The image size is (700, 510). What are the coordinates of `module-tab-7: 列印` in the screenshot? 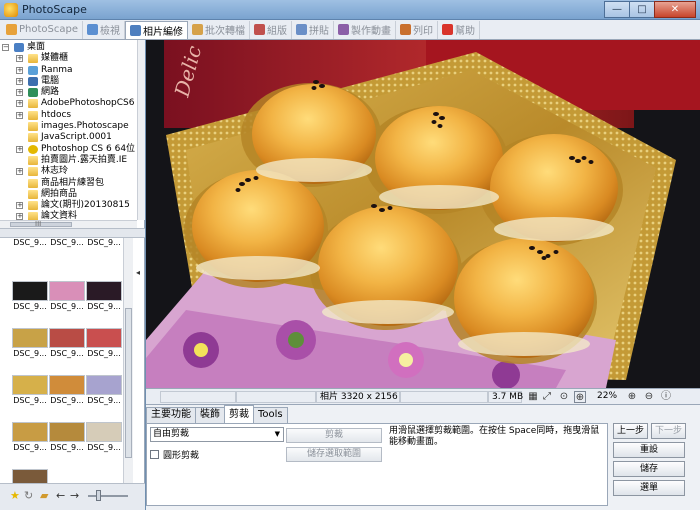 It's located at (417, 29).